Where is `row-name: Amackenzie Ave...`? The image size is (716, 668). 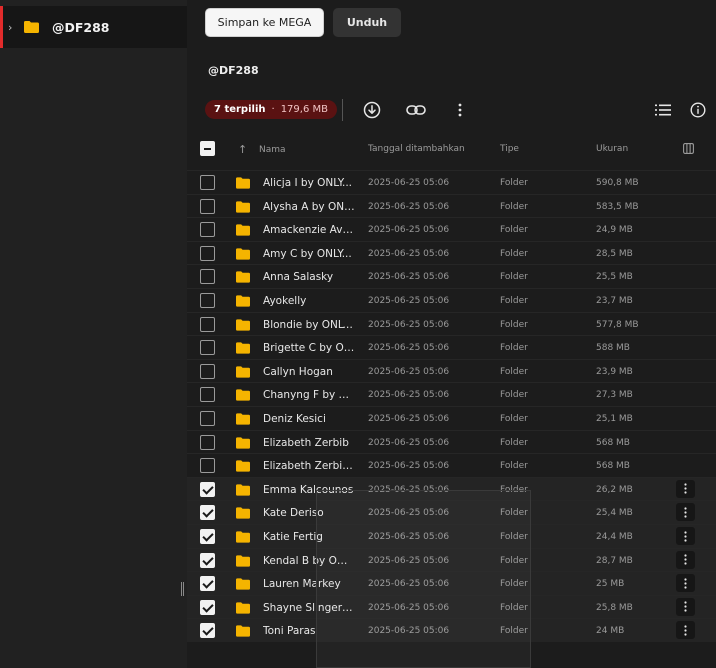
row-name: Amackenzie Ave... is located at coordinates (309, 230).